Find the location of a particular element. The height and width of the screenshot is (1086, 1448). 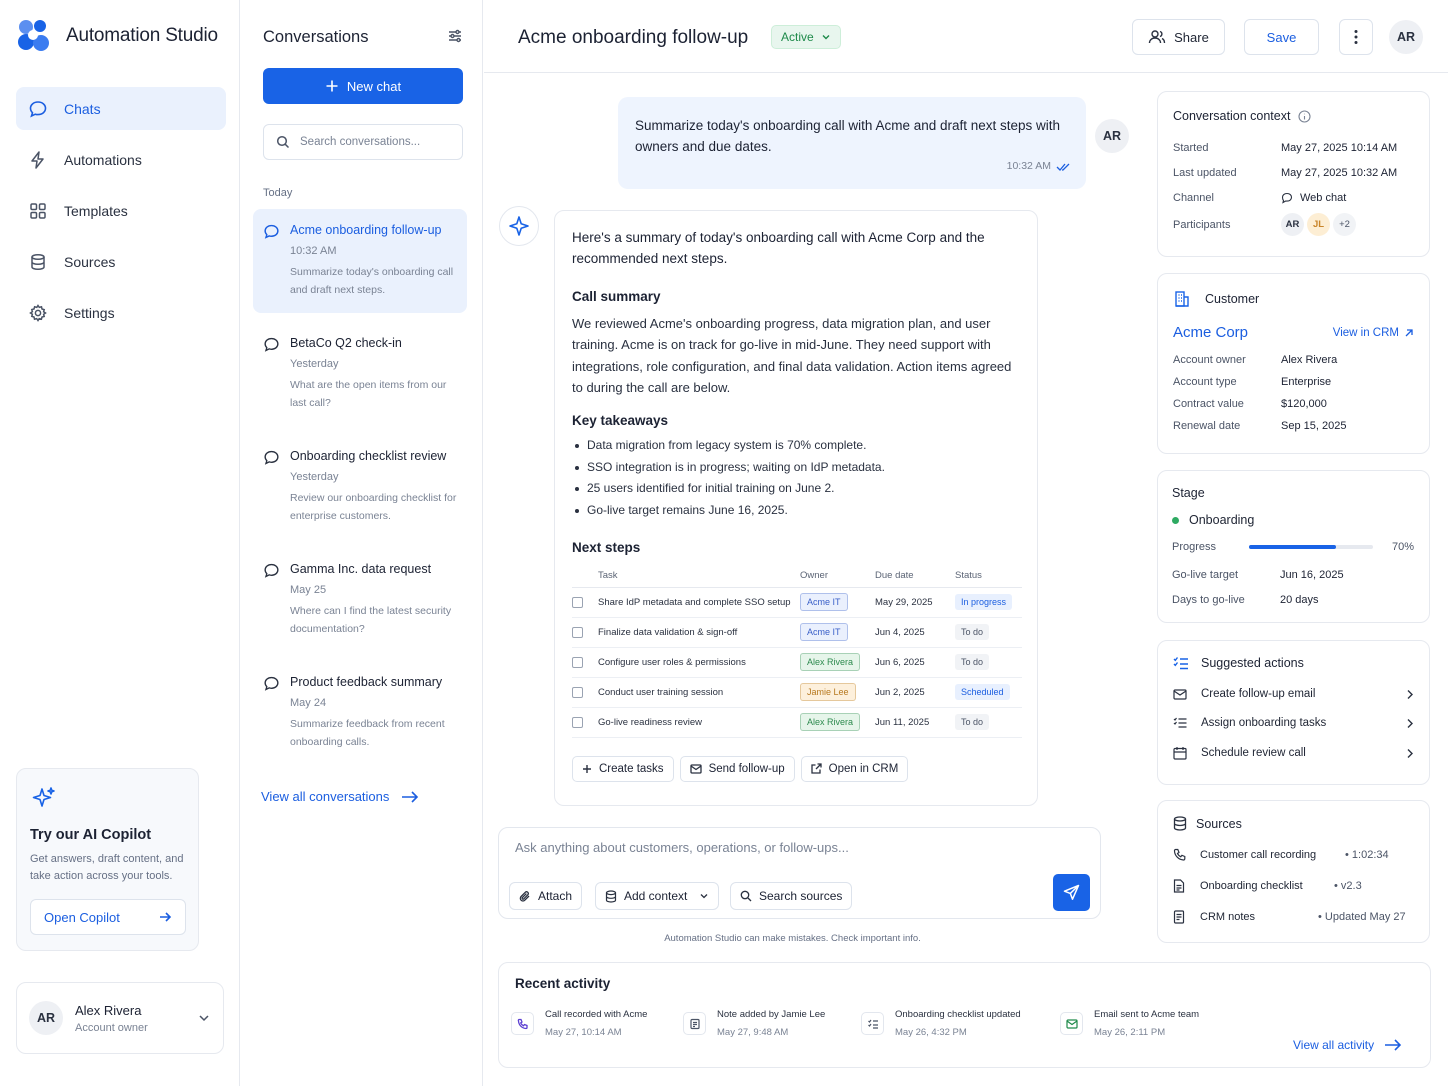

customer-name: Acme Corp is located at coordinates (1210, 332).